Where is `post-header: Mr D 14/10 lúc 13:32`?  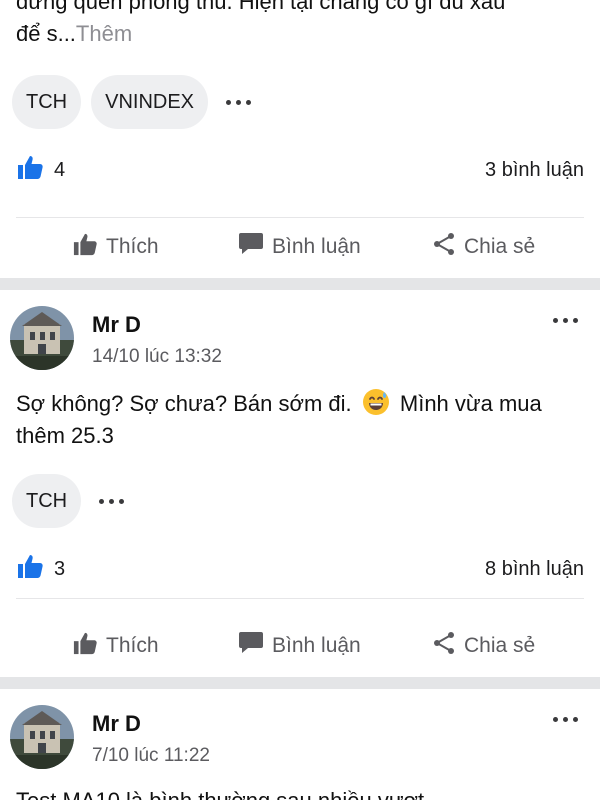
post-header: Mr D 14/10 lúc 13:32 is located at coordinates (300, 346).